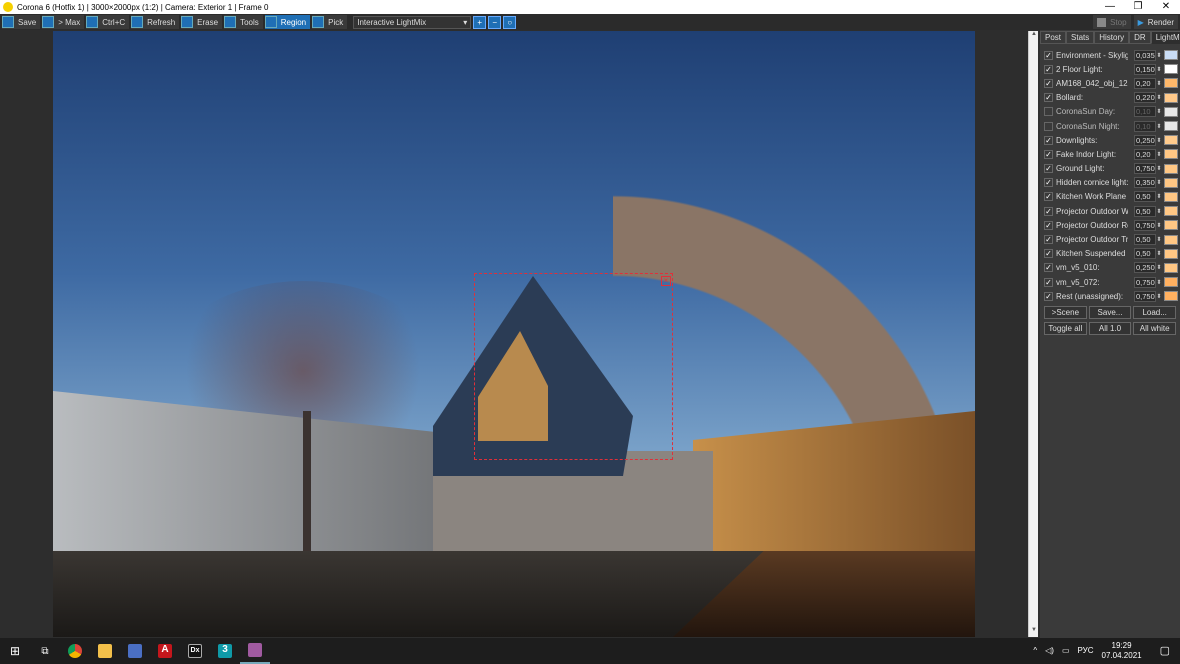 The width and height of the screenshot is (1180, 664). Describe the element at coordinates (1122, 651) in the screenshot. I see `clock: 19:29 07.04.2021` at that location.